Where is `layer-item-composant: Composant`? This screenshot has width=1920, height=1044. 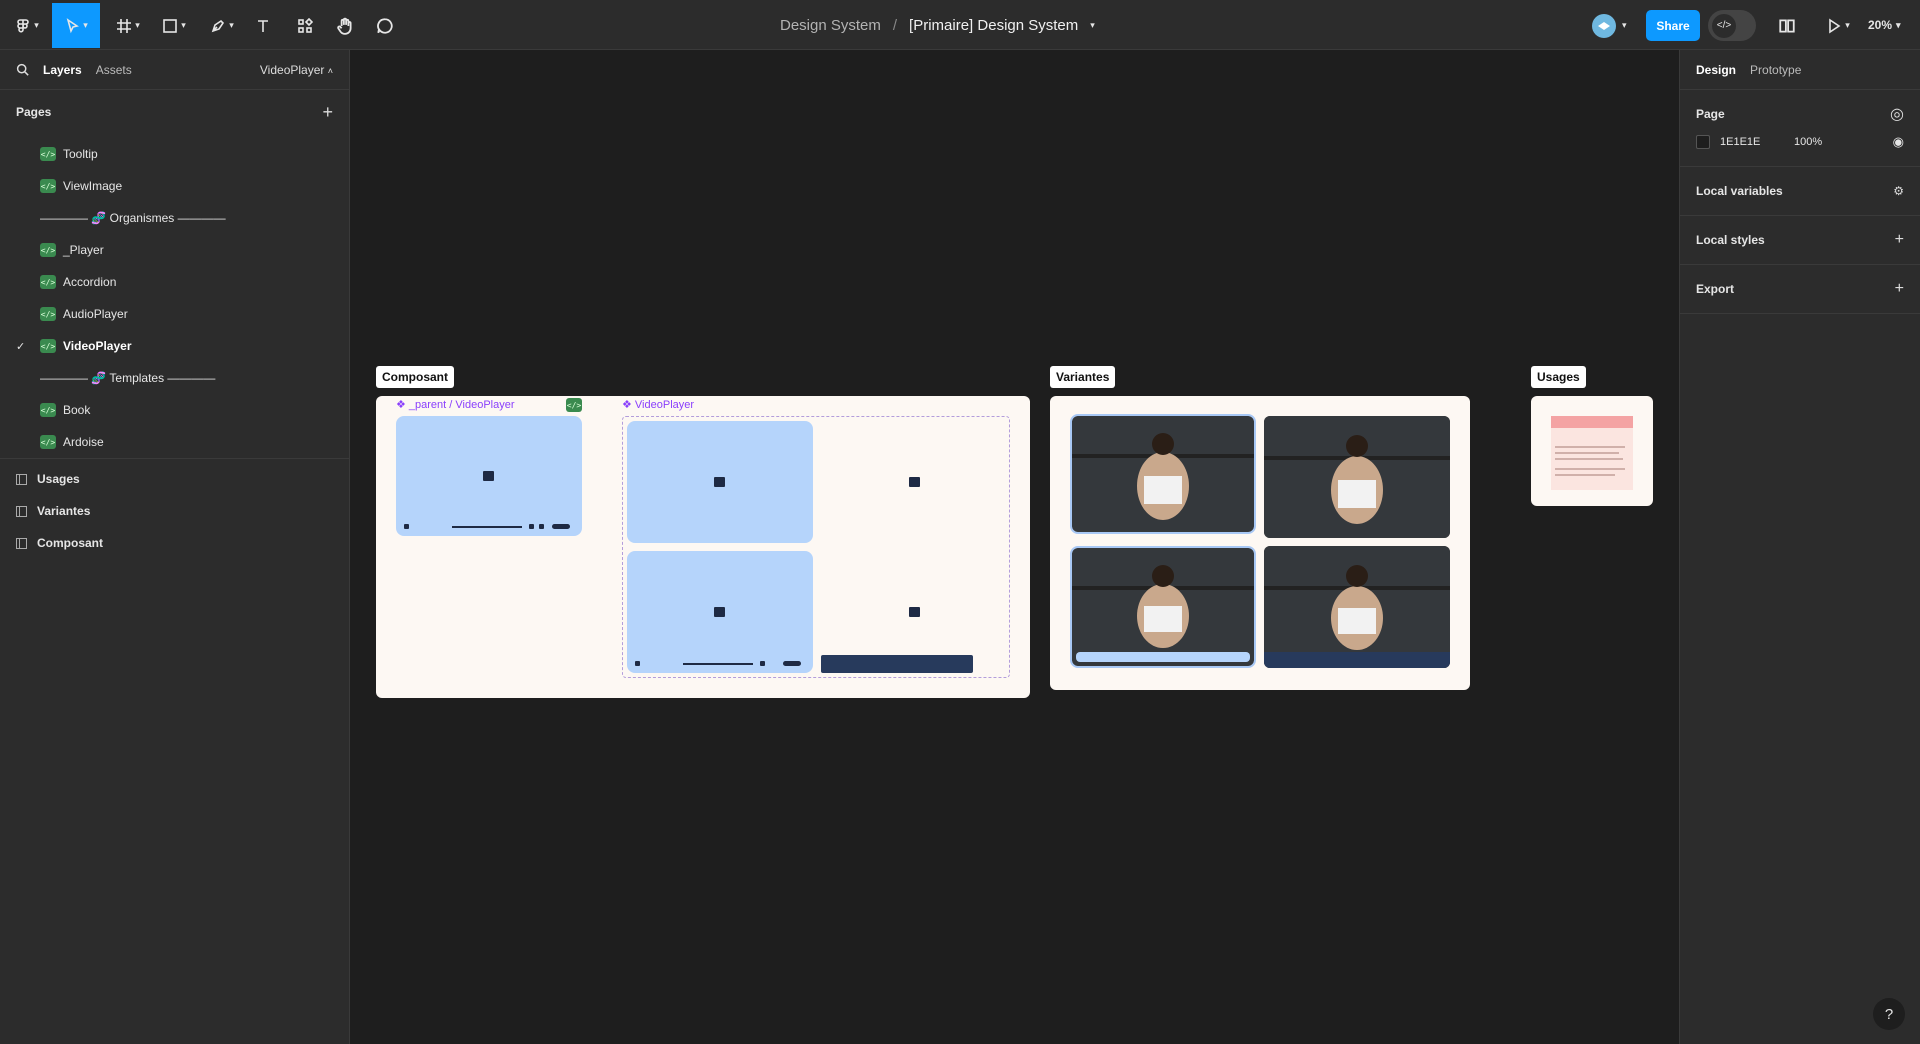
layer-item-composant: Composant is located at coordinates (174, 543).